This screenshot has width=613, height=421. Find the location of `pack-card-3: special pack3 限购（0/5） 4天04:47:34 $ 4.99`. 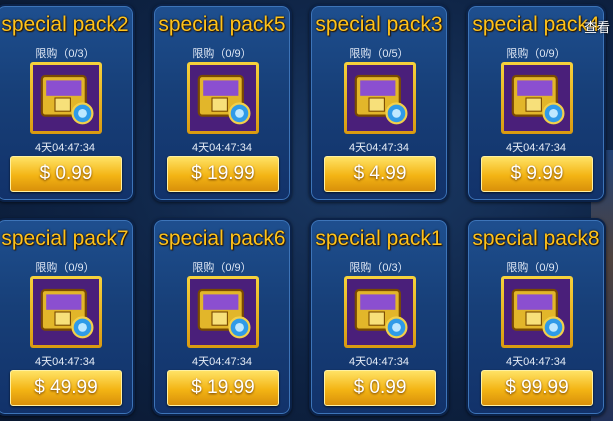

pack-card-3: special pack3 限购（0/5） 4天04:47:34 $ 4.99 is located at coordinates (379, 103).